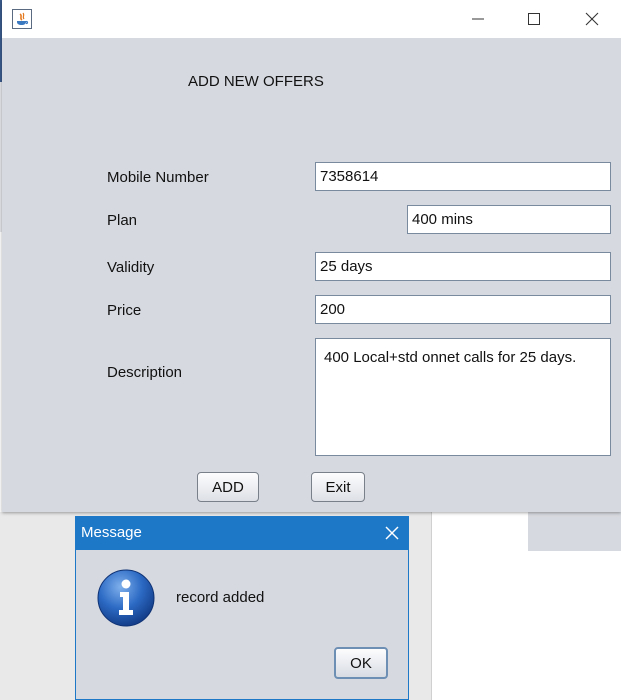 The height and width of the screenshot is (700, 621). Describe the element at coordinates (131, 267) in the screenshot. I see `validity-label: Validity` at that location.